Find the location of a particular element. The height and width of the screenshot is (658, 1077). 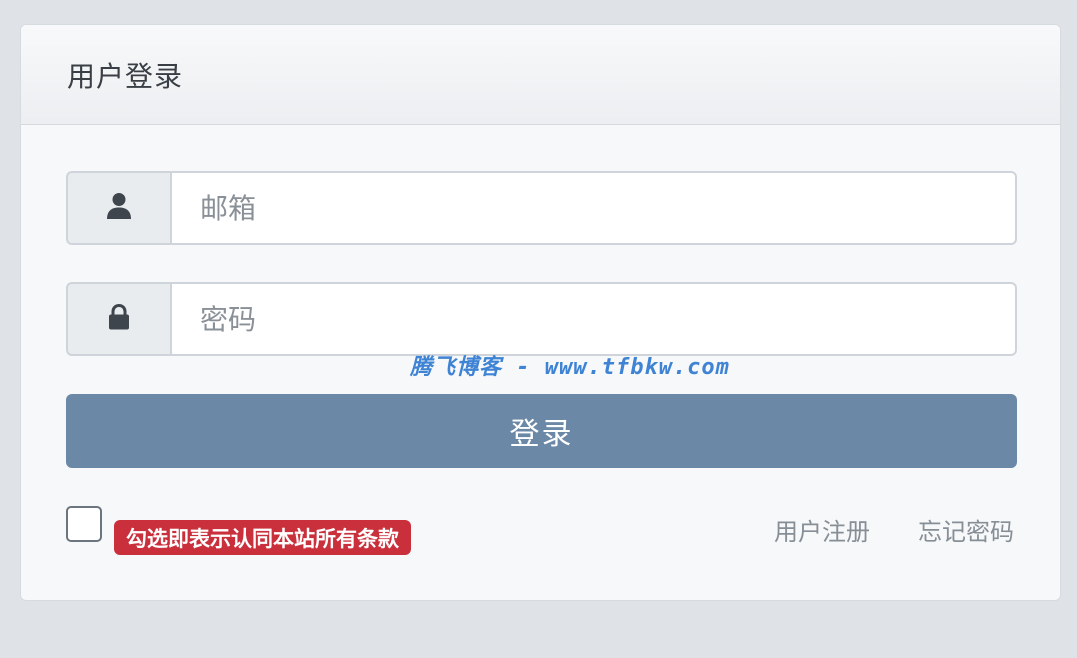

password-input is located at coordinates (593, 319).